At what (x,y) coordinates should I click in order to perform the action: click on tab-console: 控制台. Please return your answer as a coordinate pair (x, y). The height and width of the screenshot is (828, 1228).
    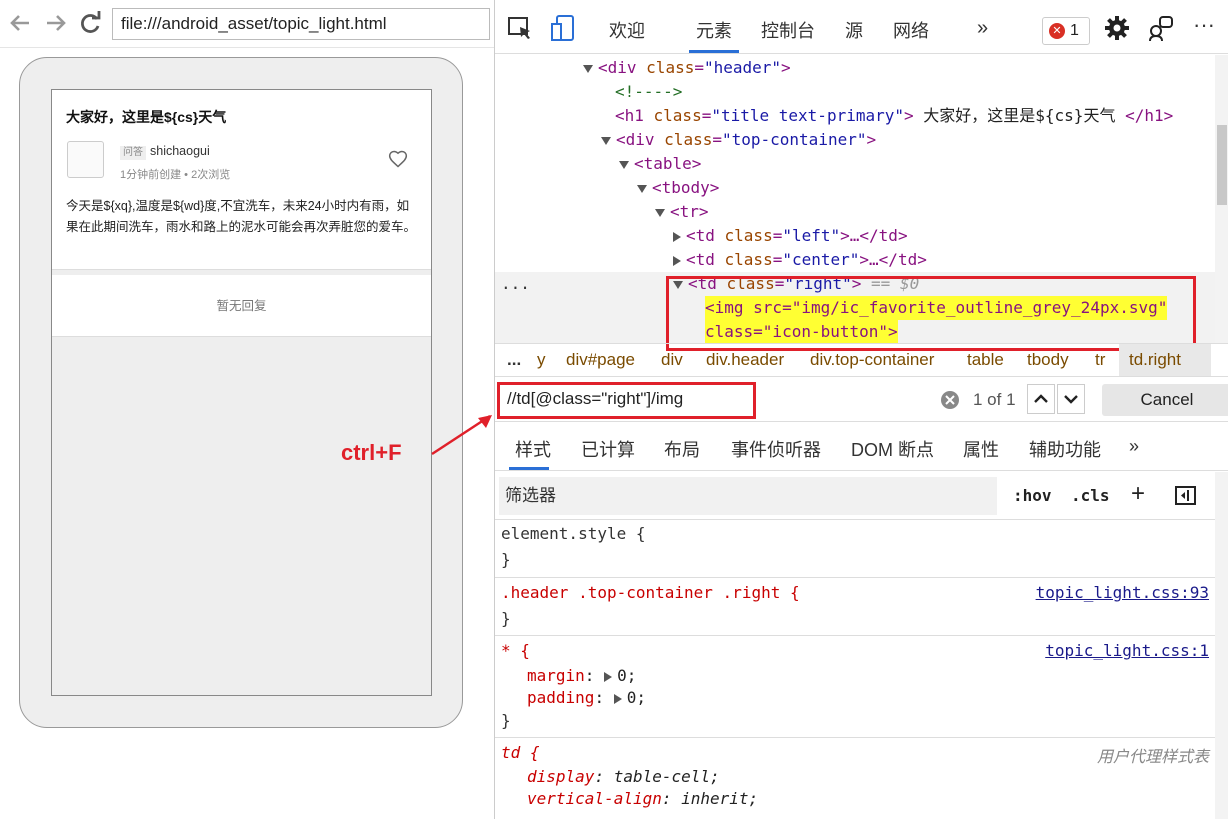
    Looking at the image, I should click on (788, 30).